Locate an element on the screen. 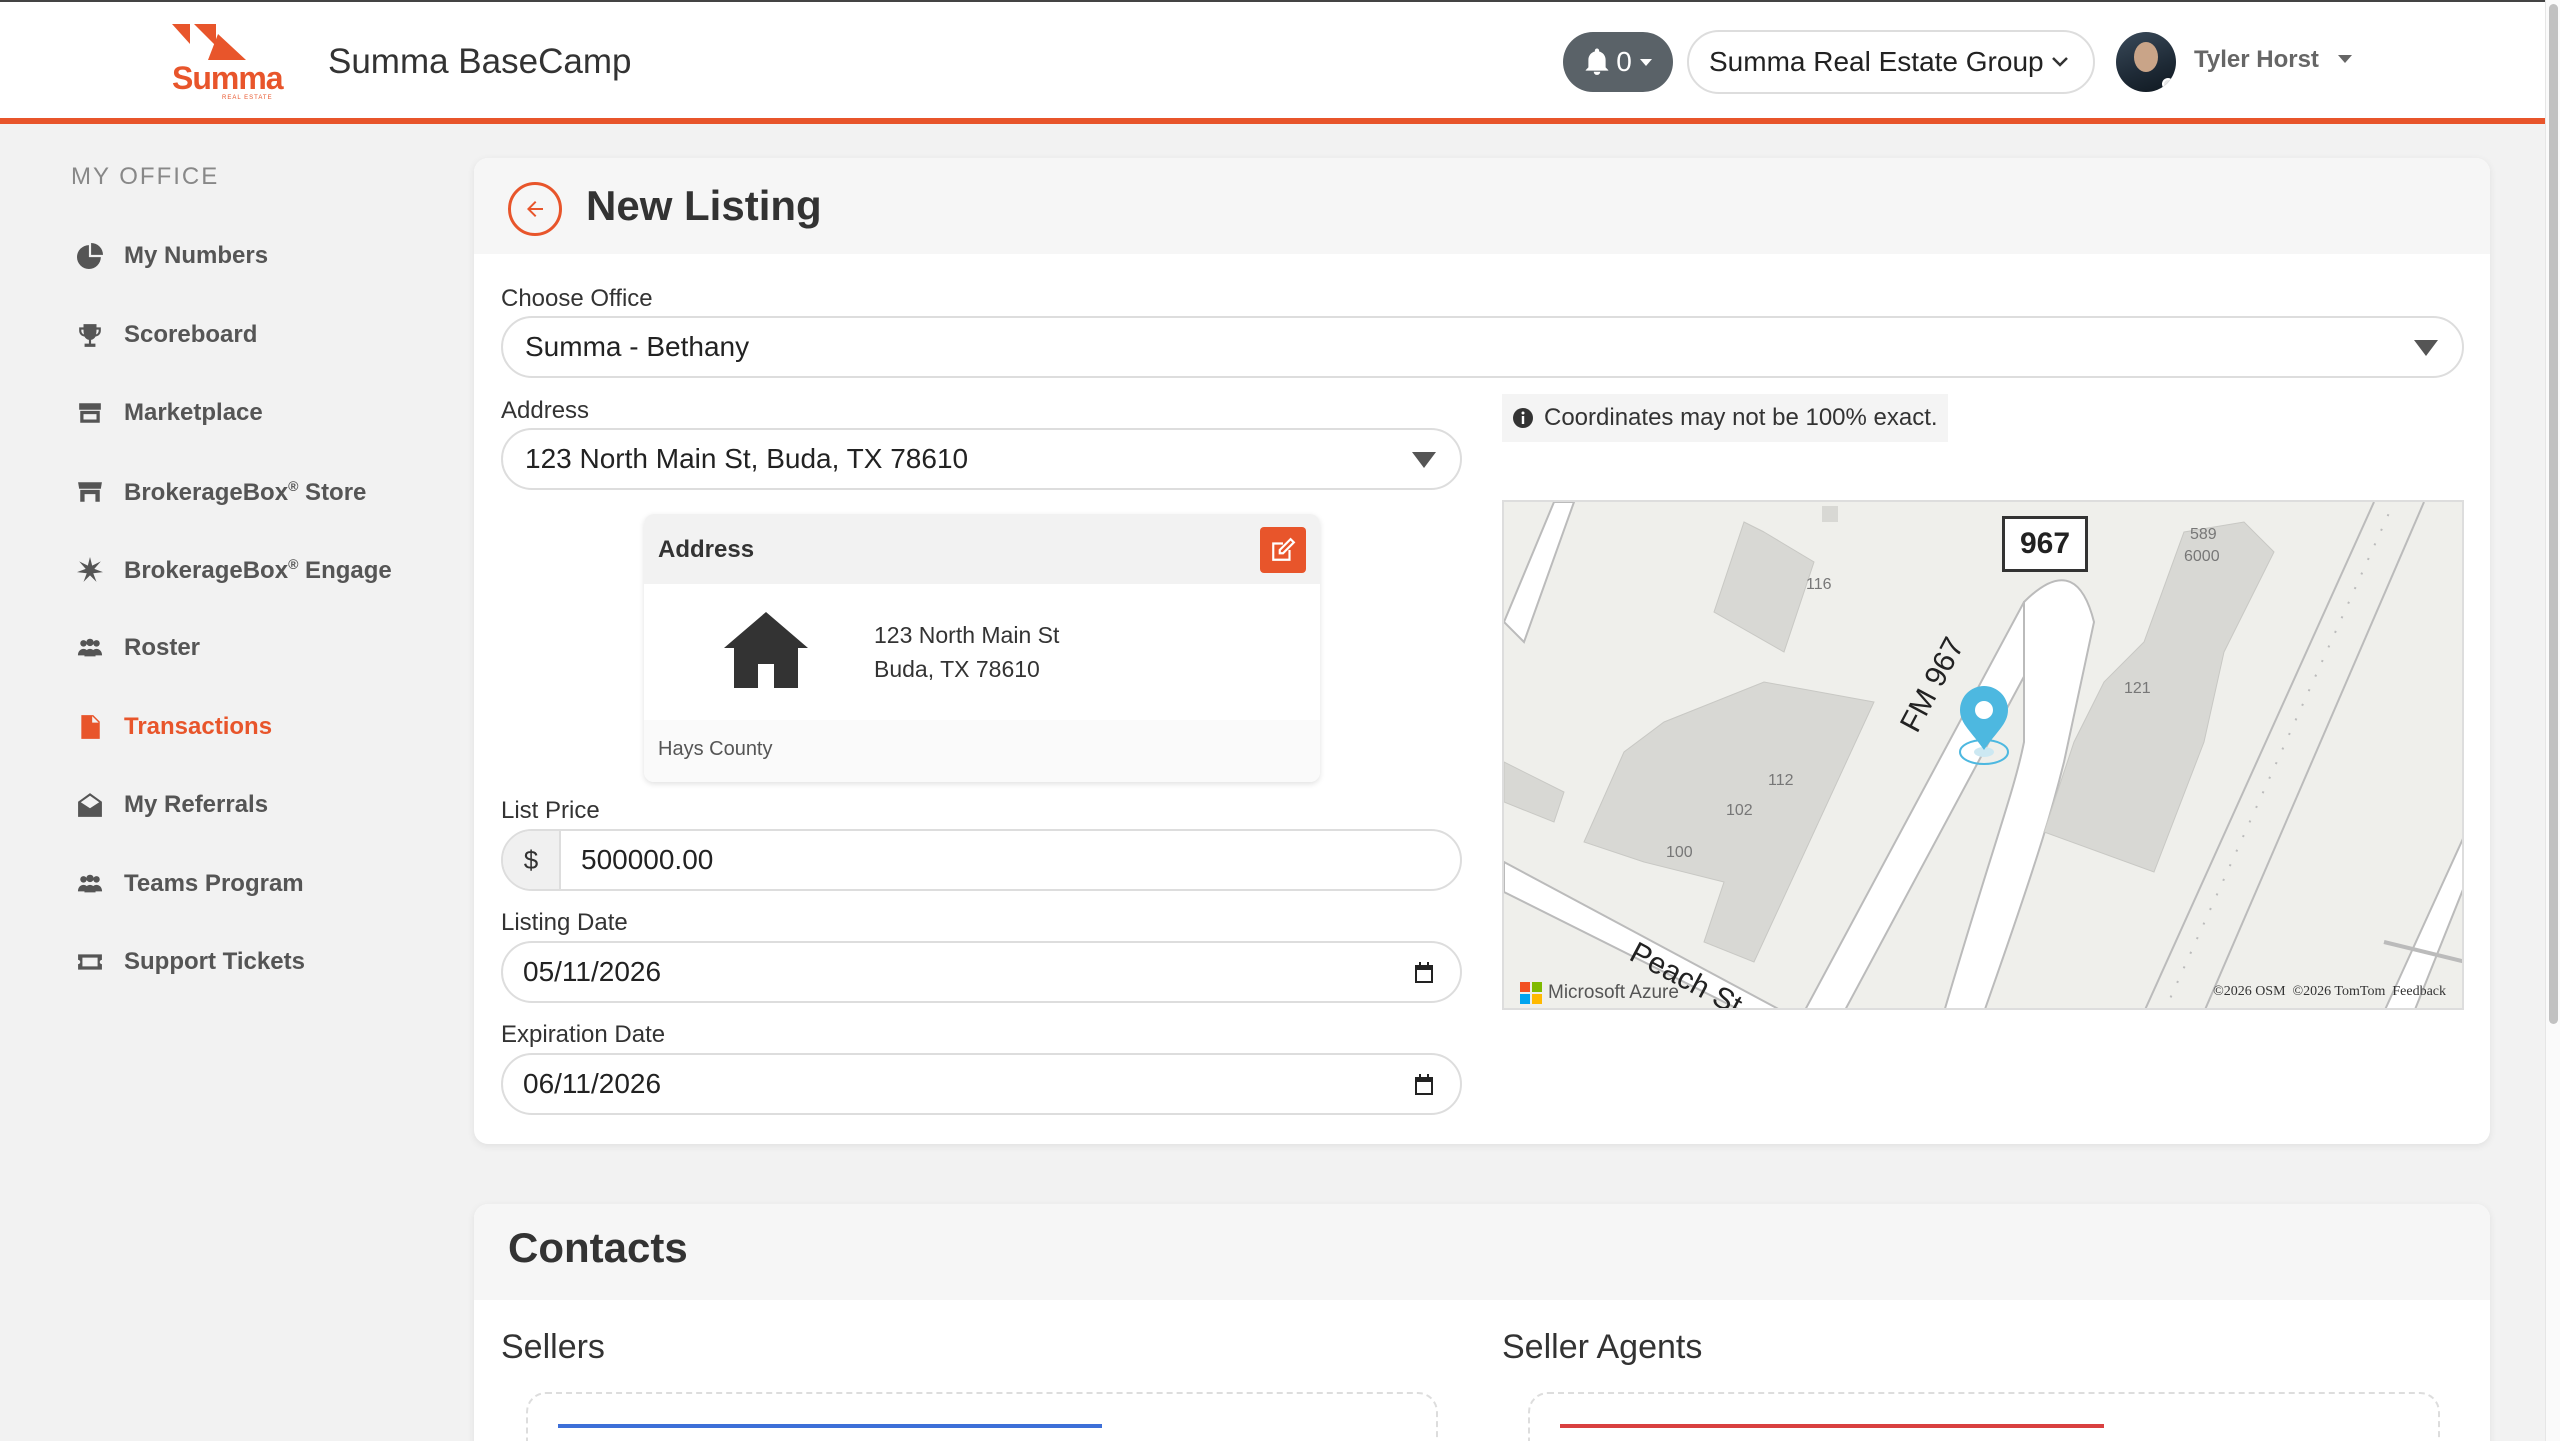  building-label: 100 is located at coordinates (1679, 852).